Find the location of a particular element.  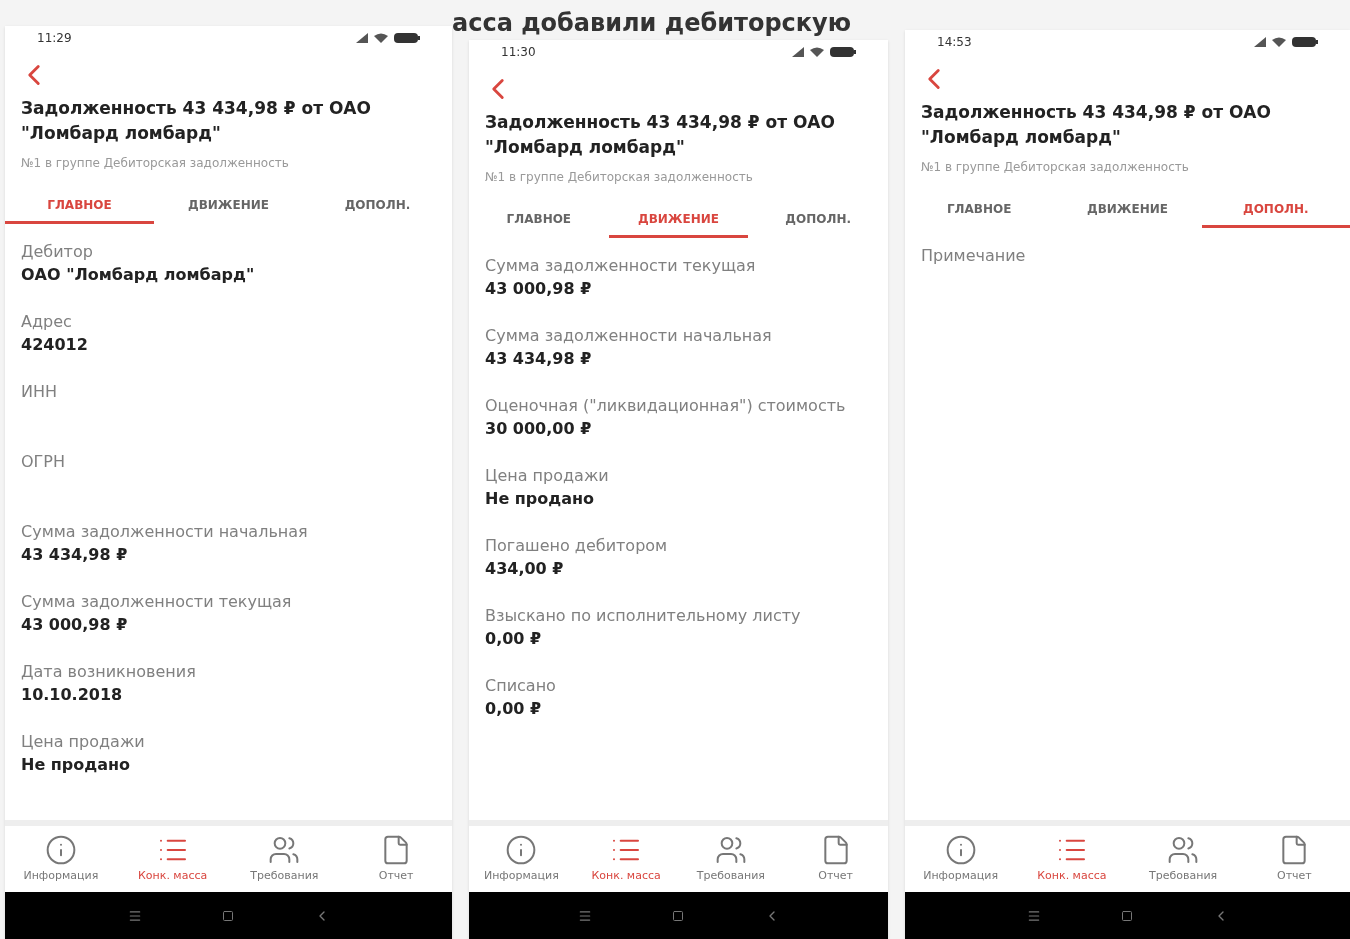

field-label: ИНН is located at coordinates (40, 392).